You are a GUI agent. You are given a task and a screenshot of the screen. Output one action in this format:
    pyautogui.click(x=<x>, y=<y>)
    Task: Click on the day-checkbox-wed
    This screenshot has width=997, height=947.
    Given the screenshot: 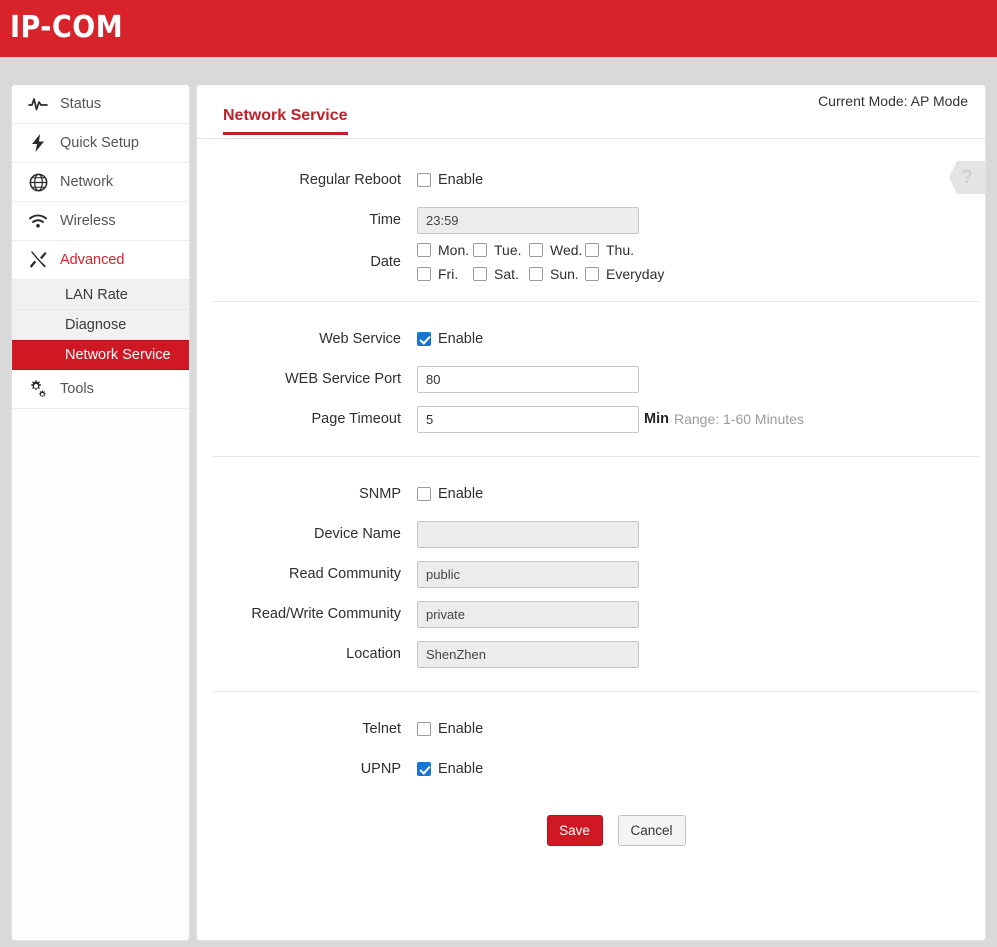 What is the action you would take?
    pyautogui.click(x=536, y=250)
    